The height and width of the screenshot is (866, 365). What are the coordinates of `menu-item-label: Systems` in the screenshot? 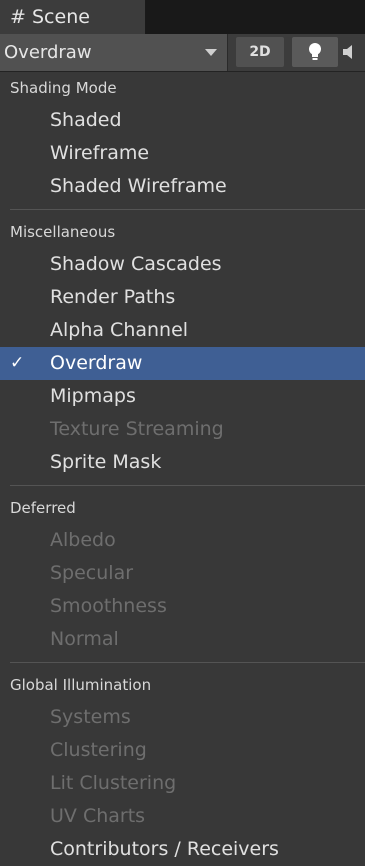 It's located at (90, 717).